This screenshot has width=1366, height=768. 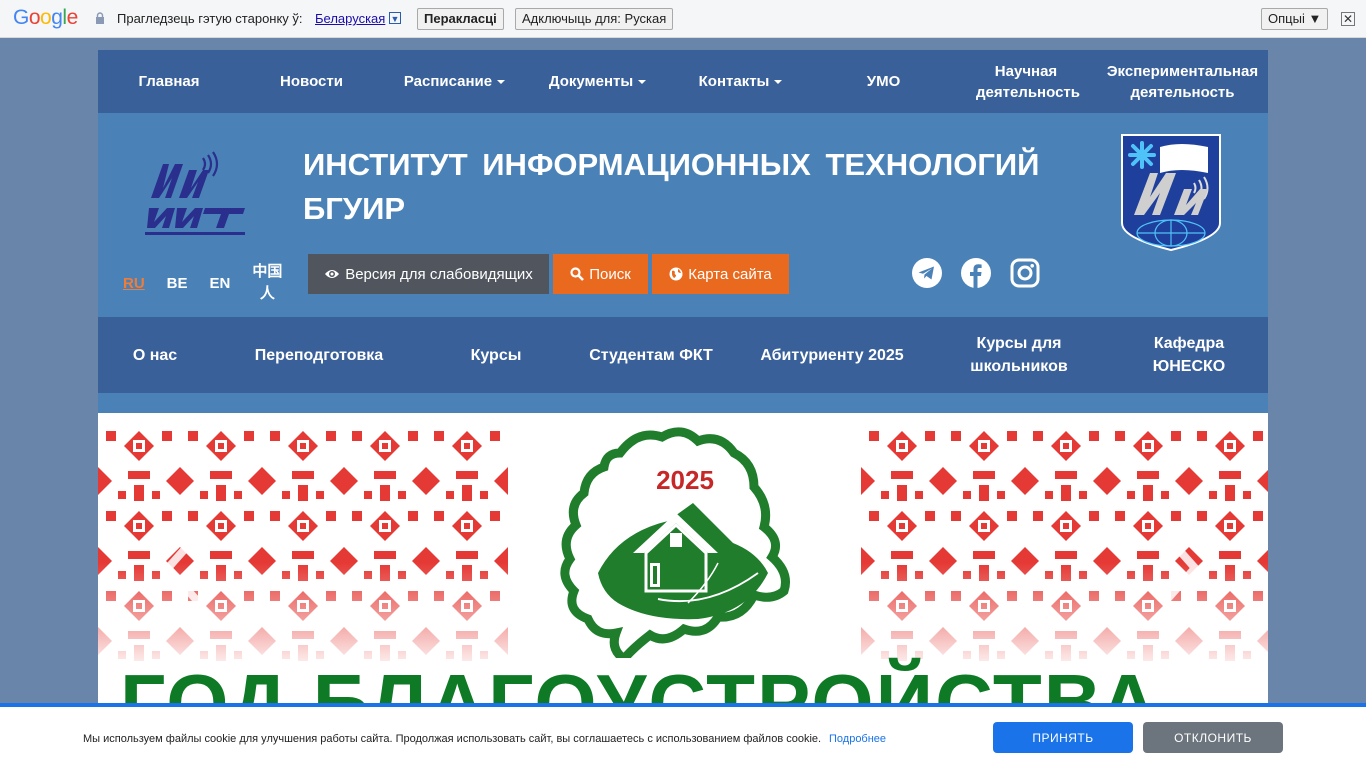 I want to click on chevron-left-icon, so click(x=185, y=568).